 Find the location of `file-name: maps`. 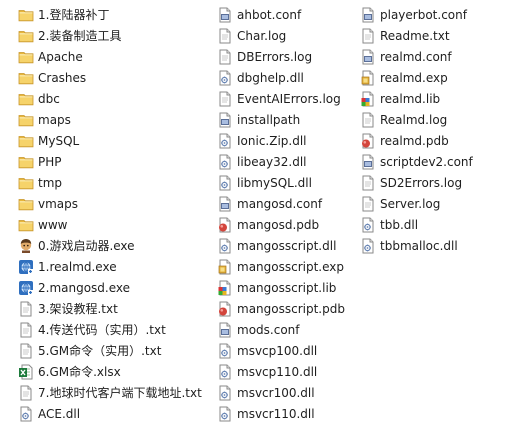

file-name: maps is located at coordinates (54, 119).